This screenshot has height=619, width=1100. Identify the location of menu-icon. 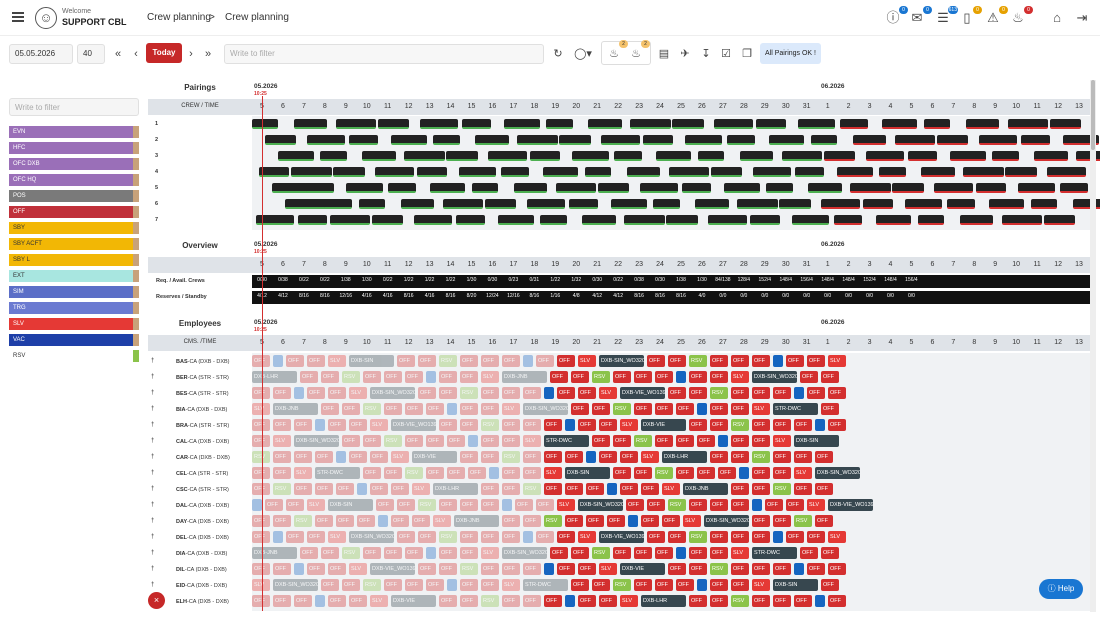
(18, 17).